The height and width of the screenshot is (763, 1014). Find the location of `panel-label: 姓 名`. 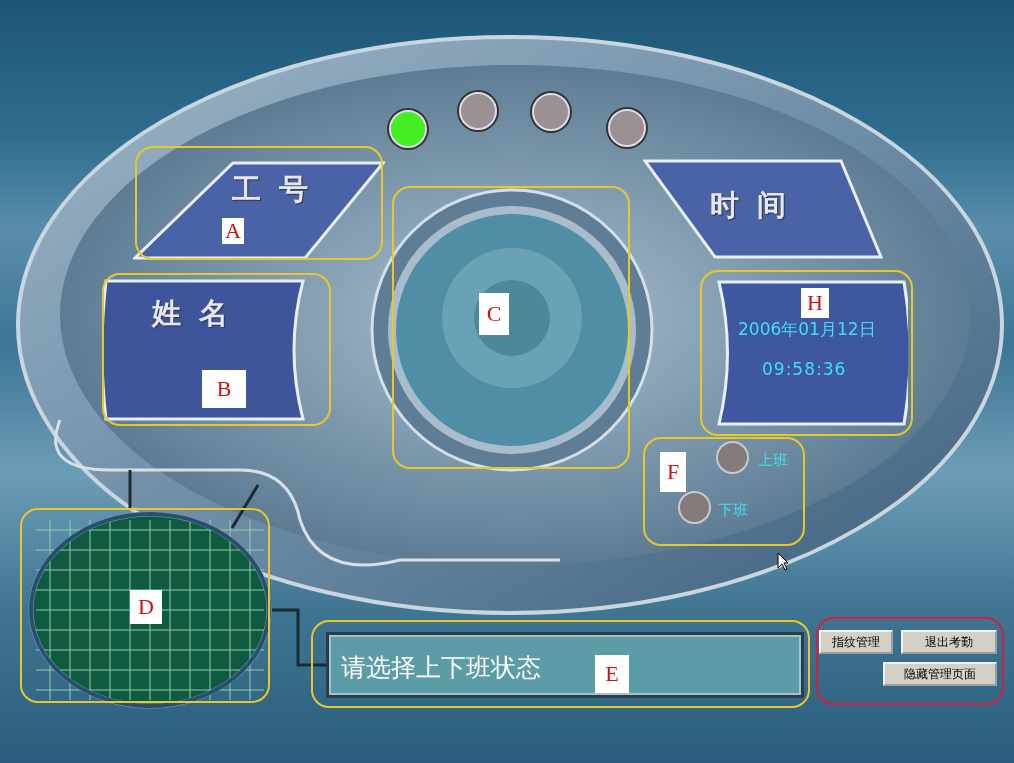

panel-label: 姓 名 is located at coordinates (192, 313).